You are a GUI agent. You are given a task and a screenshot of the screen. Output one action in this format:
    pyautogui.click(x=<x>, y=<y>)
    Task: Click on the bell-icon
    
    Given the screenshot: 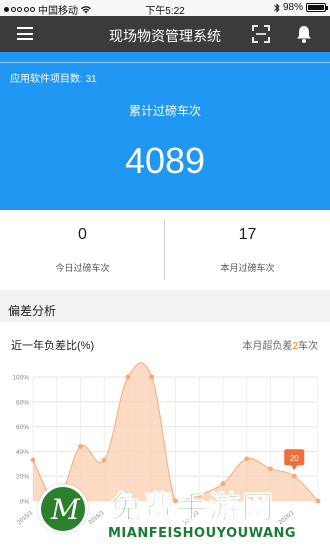 What is the action you would take?
    pyautogui.click(x=304, y=34)
    